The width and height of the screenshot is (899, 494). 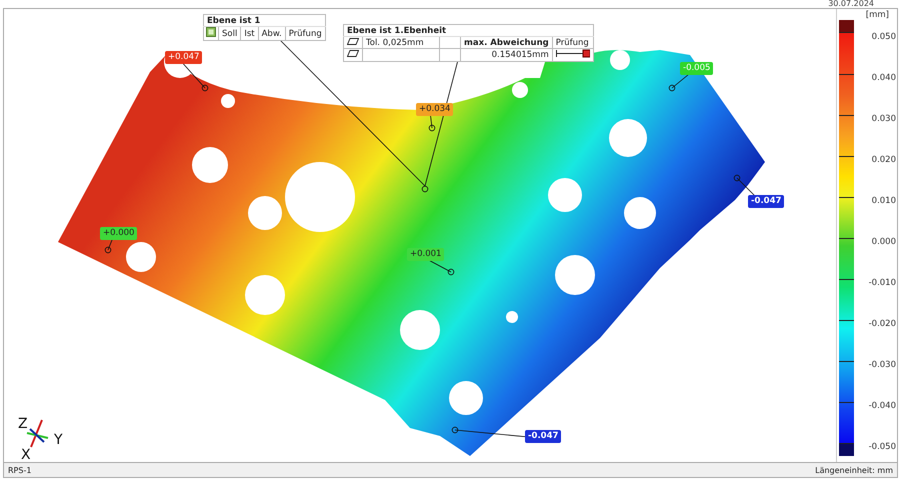 I want to click on table-cell: Abw., so click(x=272, y=33).